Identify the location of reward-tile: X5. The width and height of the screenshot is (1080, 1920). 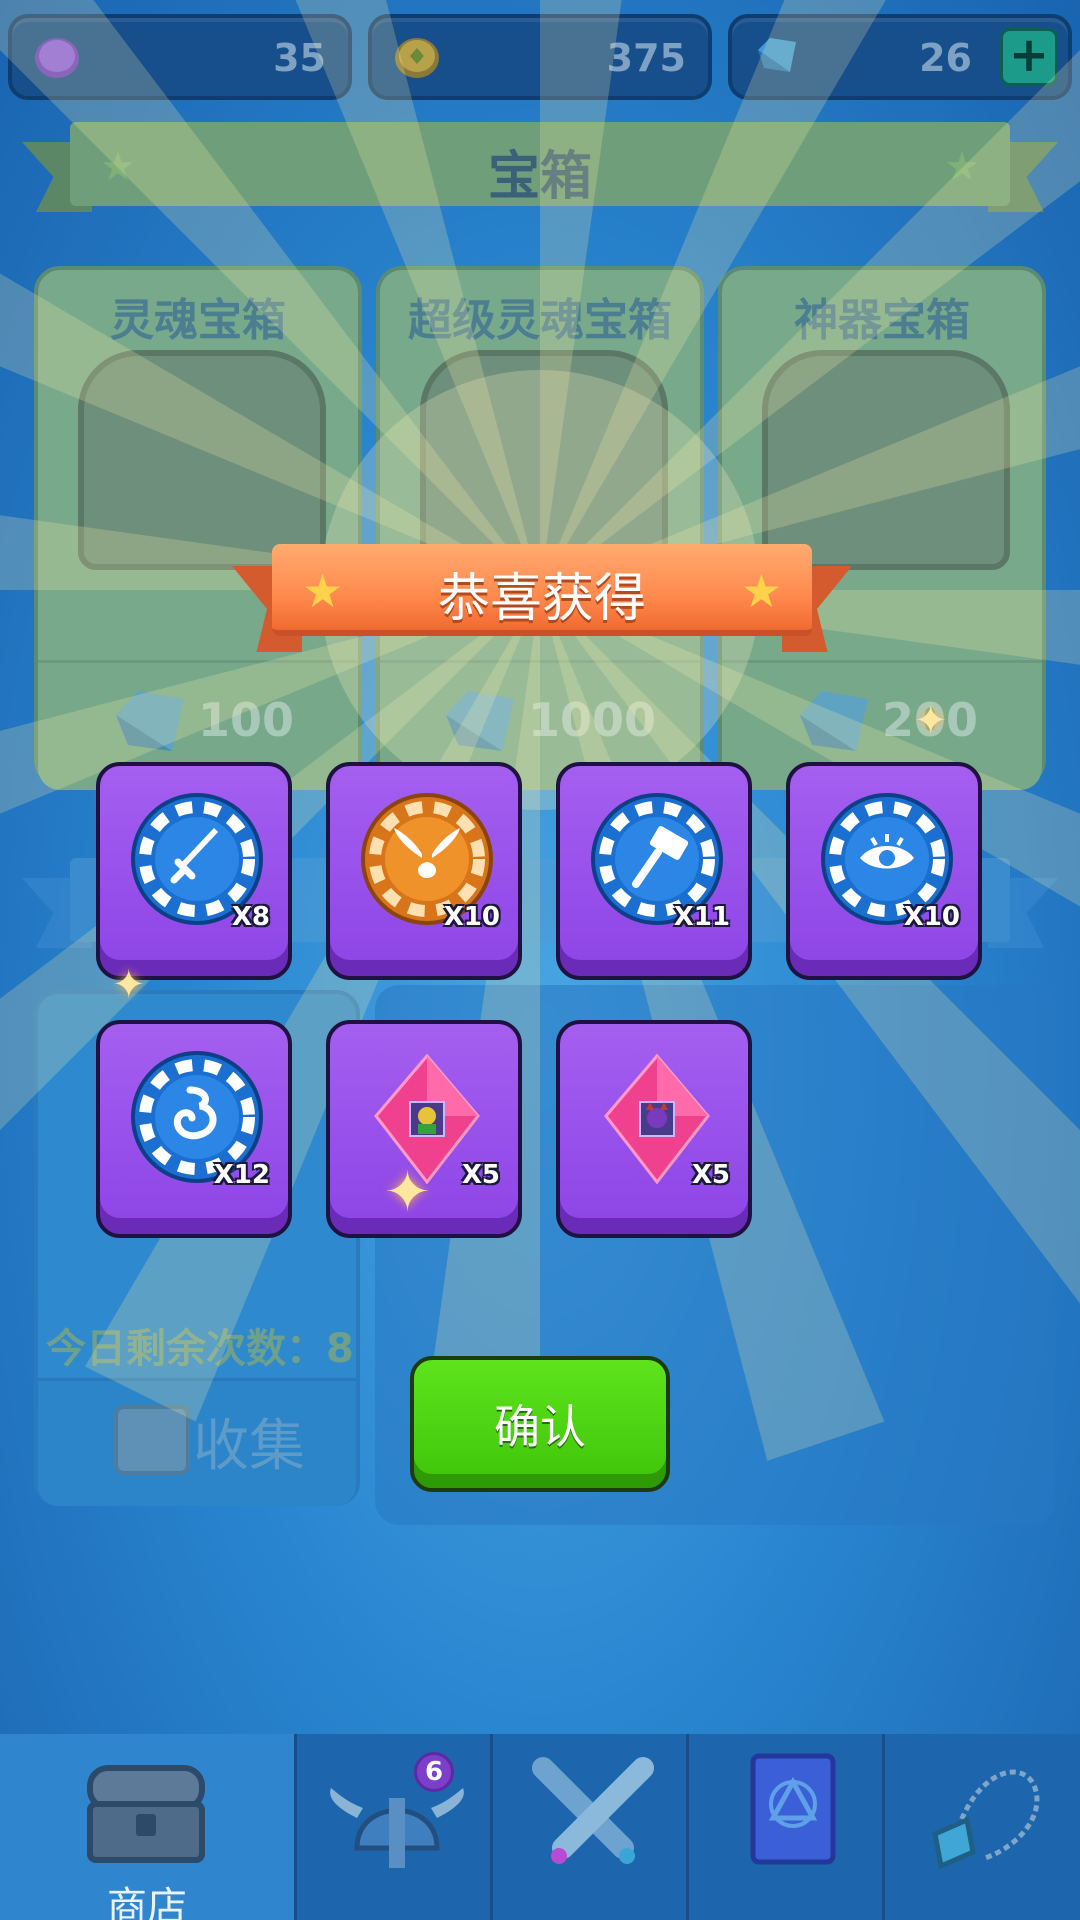
(654, 1129).